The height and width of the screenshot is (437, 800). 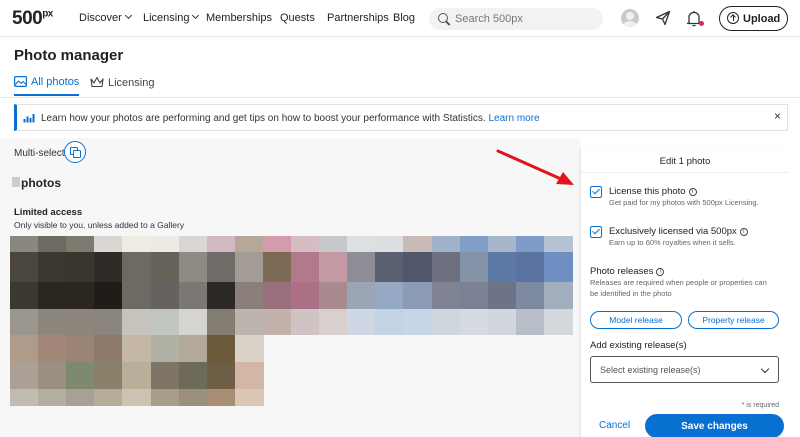 I want to click on learn-more-link: Learn more, so click(x=513, y=118).